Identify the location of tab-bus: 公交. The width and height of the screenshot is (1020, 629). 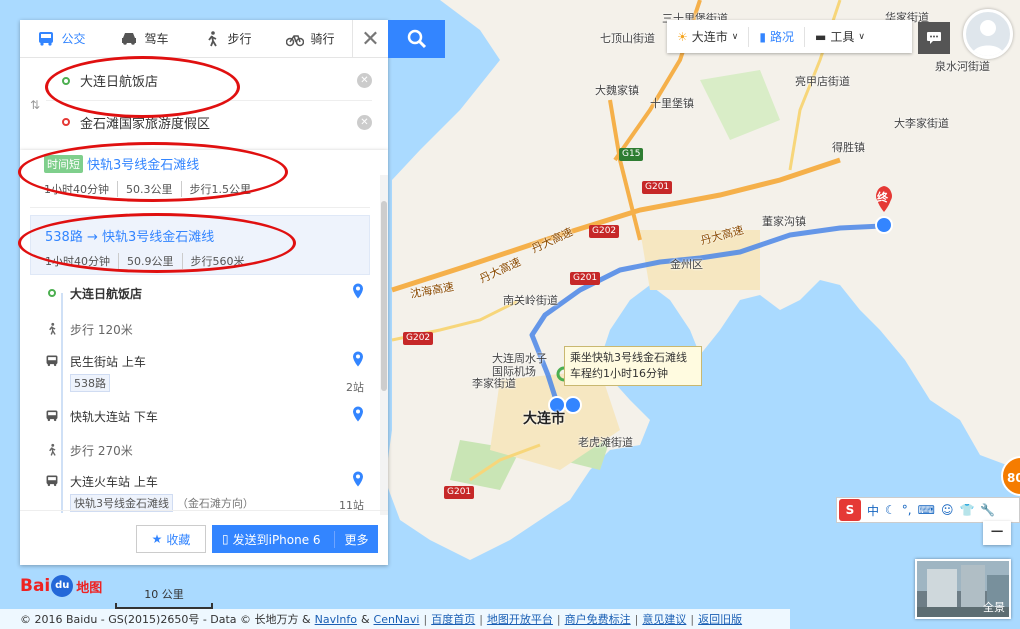
(61, 38).